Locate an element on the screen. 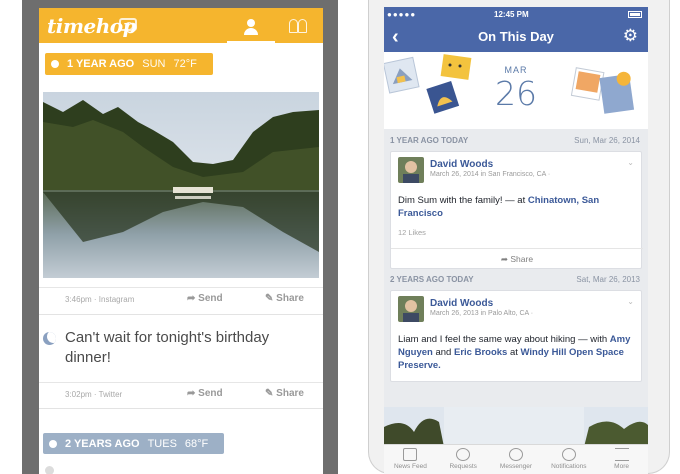 This screenshot has width=680, height=474. hero-day: 26 is located at coordinates (516, 93).